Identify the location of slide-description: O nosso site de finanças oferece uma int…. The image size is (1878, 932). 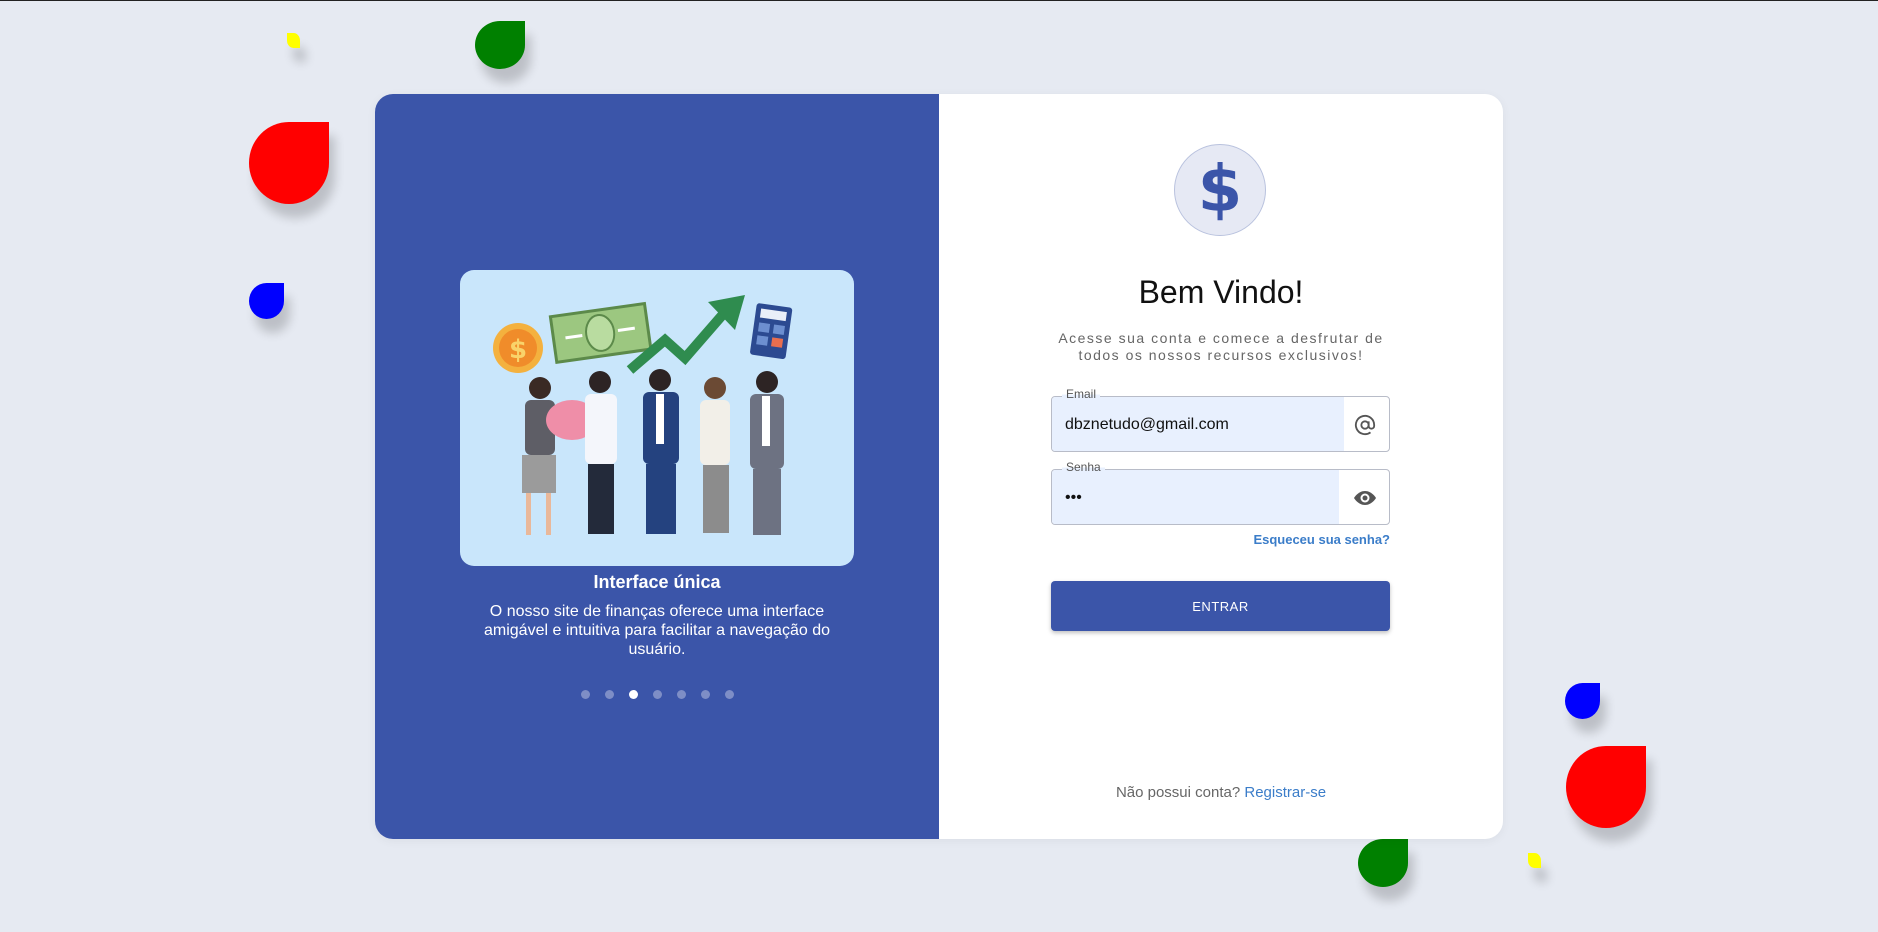
(657, 630).